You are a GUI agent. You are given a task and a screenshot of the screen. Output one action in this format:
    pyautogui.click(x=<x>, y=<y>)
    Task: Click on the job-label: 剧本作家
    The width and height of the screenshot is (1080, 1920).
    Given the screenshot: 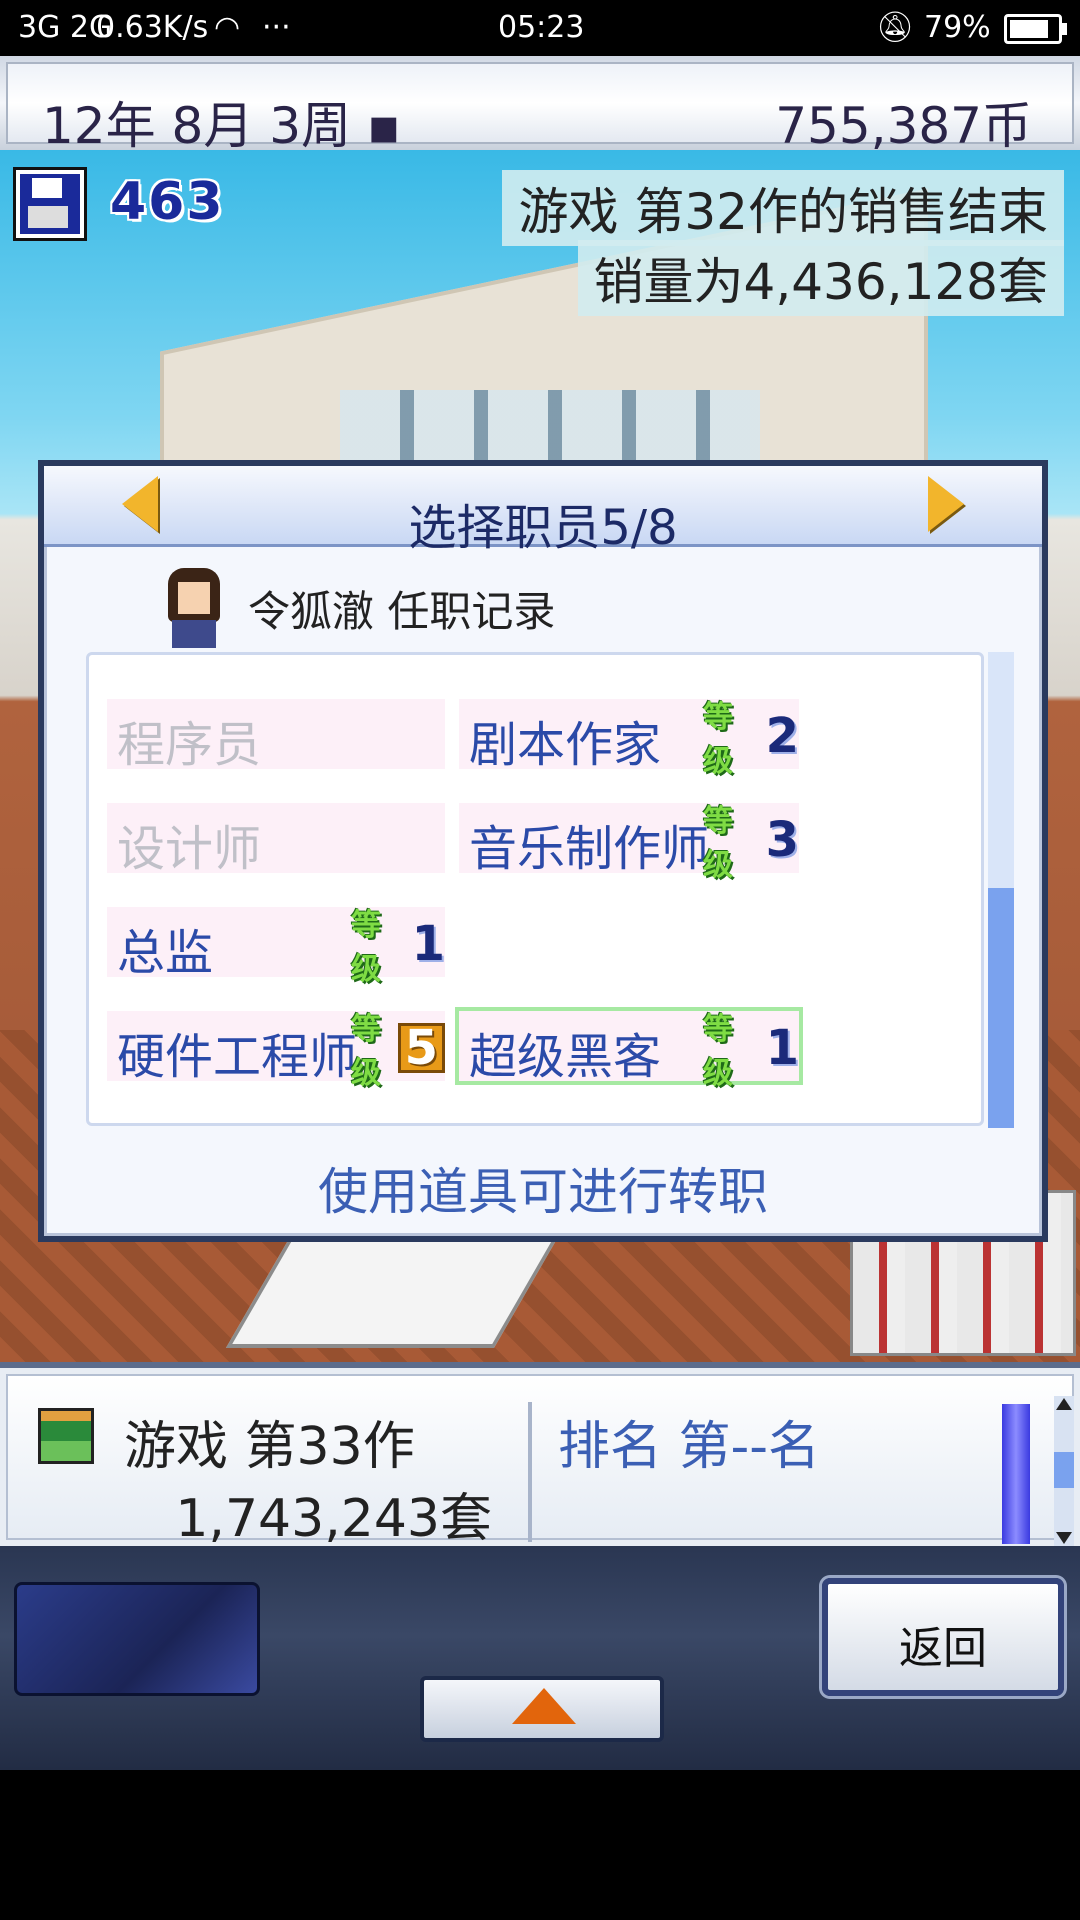 What is the action you would take?
    pyautogui.click(x=565, y=745)
    